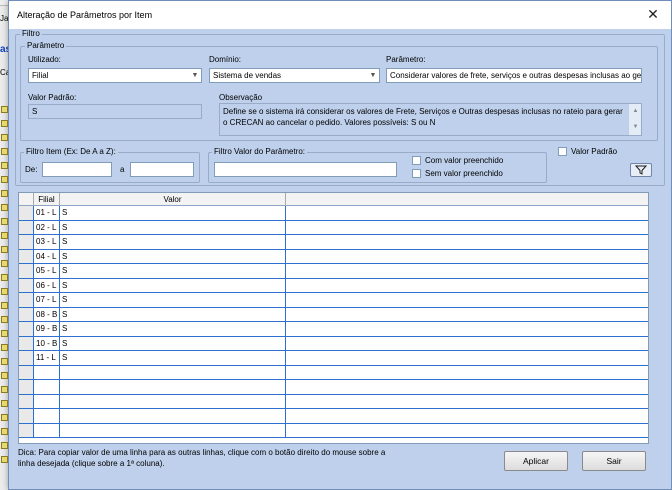 This screenshot has height=490, width=672. I want to click on com-valor-label: Com valor preenchido, so click(464, 160).